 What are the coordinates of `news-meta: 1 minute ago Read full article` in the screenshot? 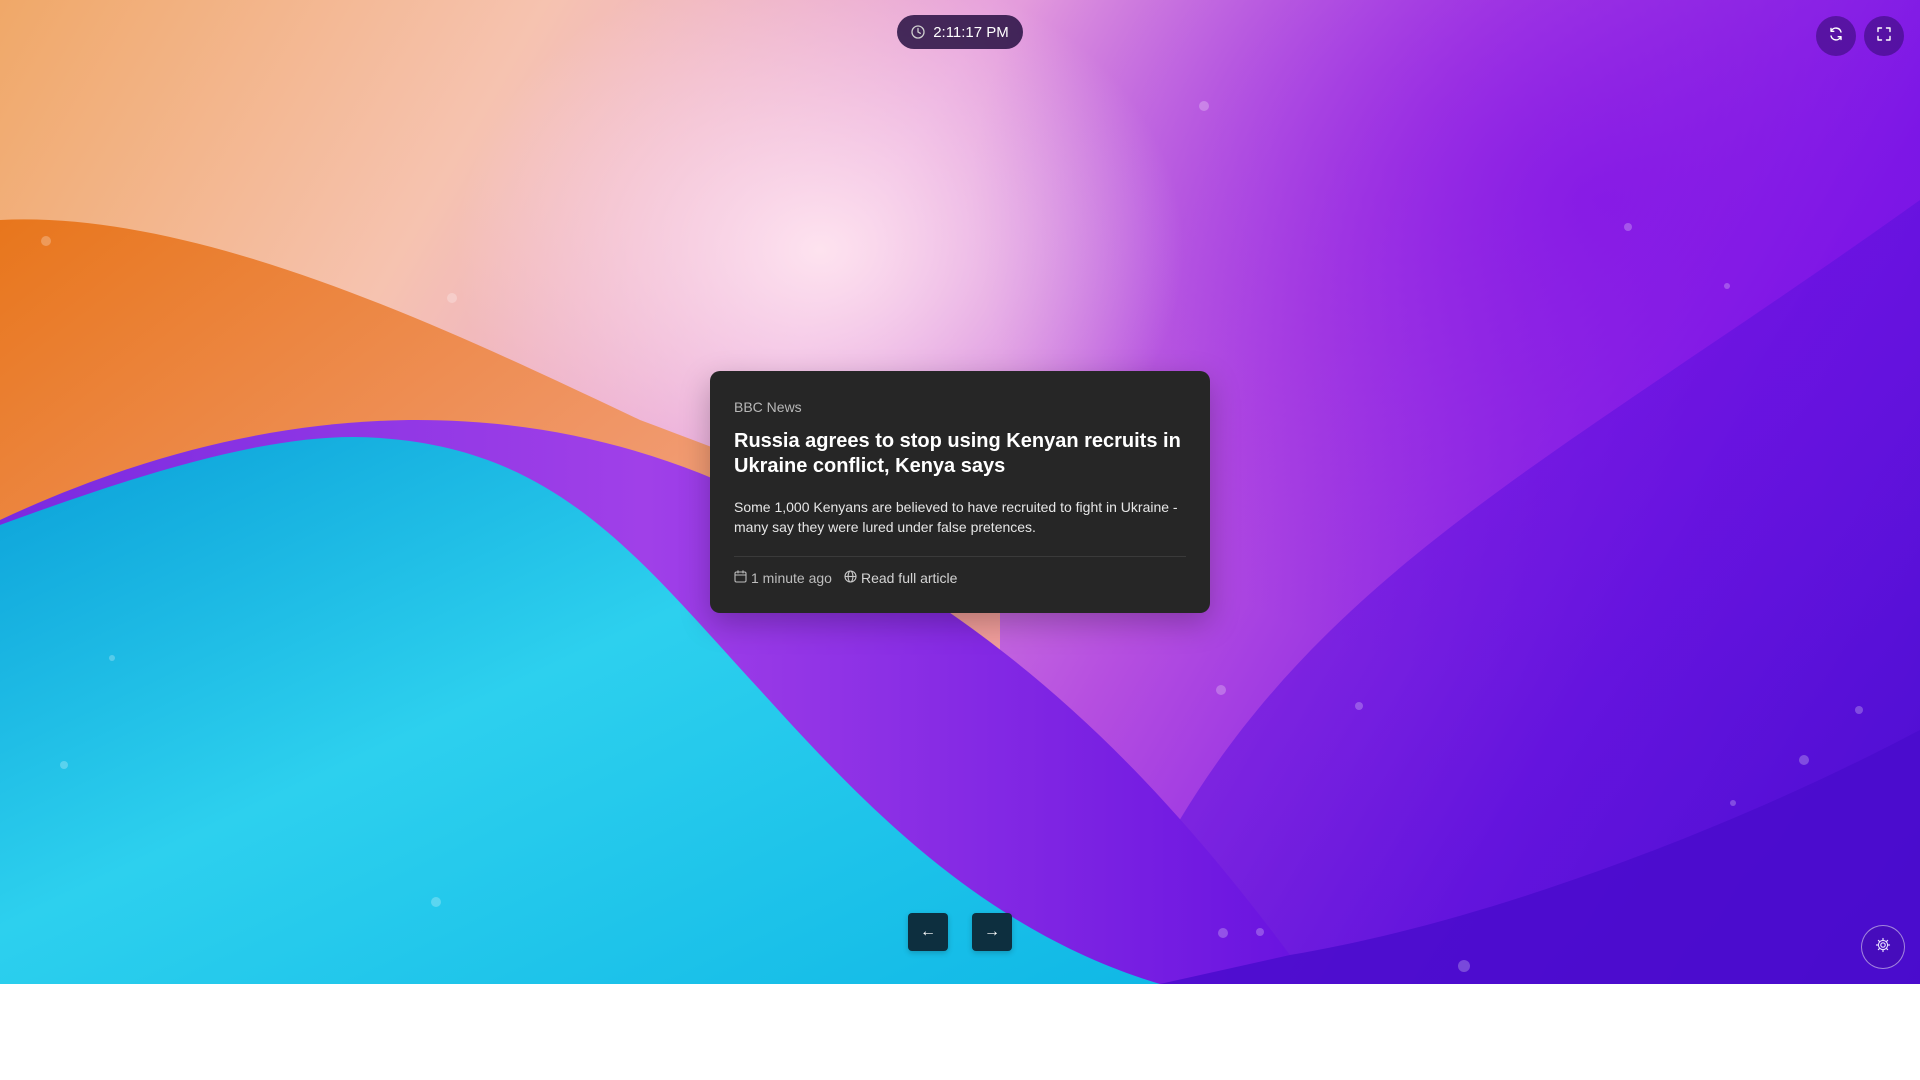 It's located at (960, 578).